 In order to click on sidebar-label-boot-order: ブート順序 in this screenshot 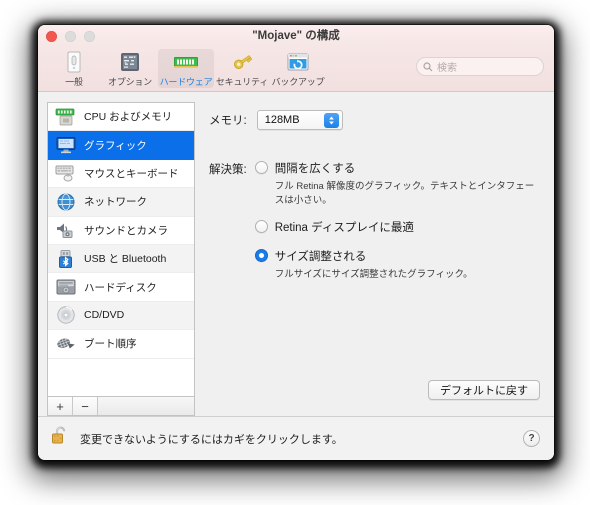, I will do `click(110, 344)`.